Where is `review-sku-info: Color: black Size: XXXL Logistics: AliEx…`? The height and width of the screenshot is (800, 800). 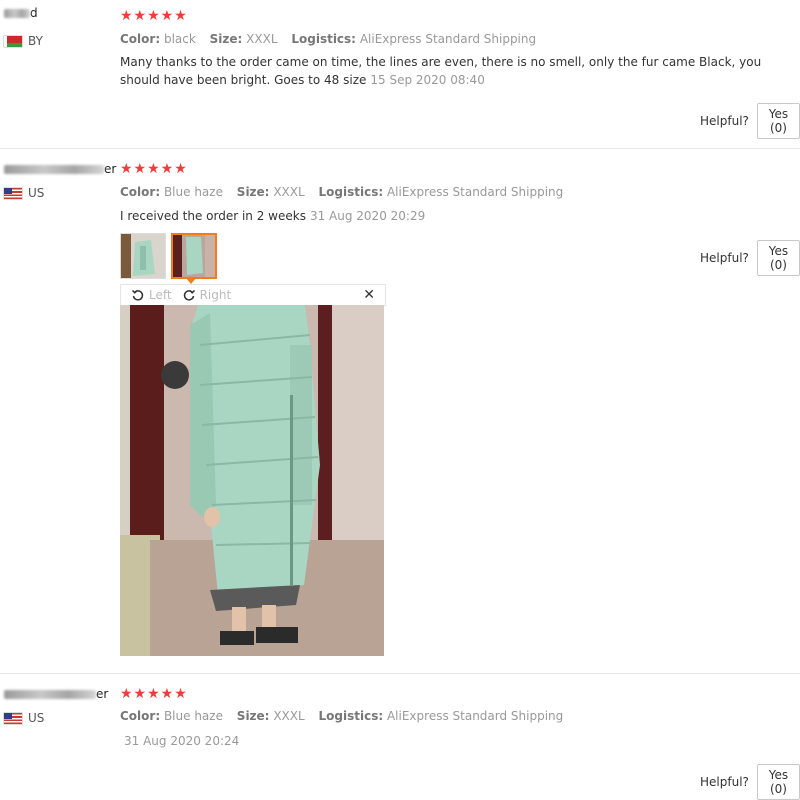
review-sku-info: Color: black Size: XXXL Logistics: AliEx… is located at coordinates (333, 39).